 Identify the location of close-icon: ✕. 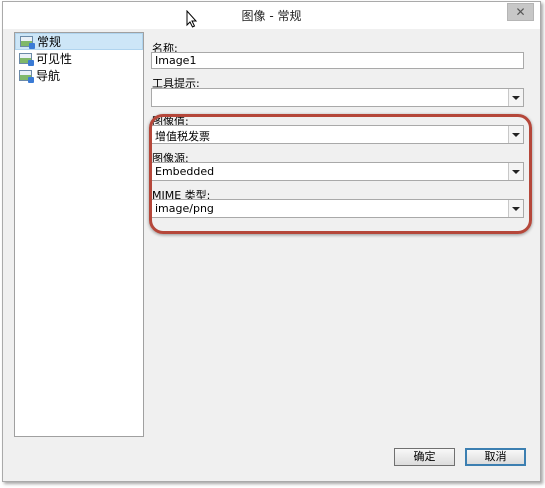
(520, 12).